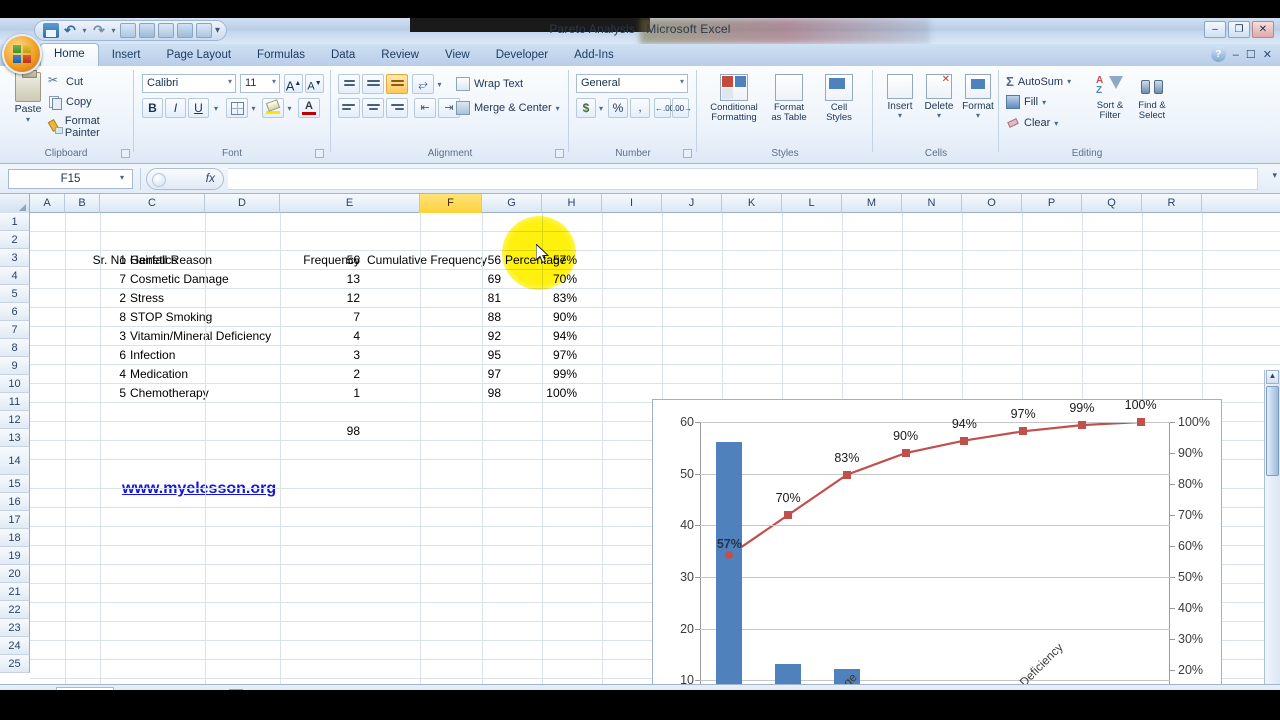 The width and height of the screenshot is (1280, 720). I want to click on accounting-format-button: $, so click(586, 108).